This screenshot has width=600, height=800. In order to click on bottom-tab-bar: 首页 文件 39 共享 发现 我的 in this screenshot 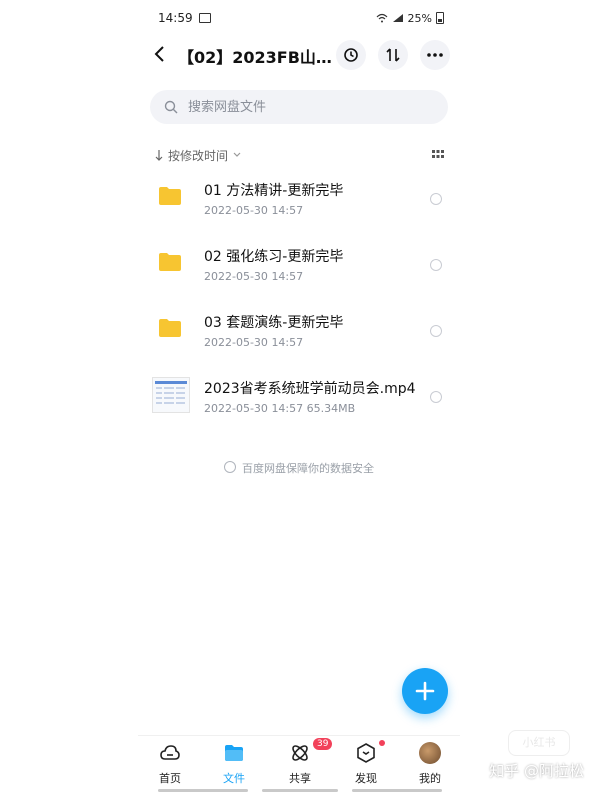, I will do `click(299, 765)`.